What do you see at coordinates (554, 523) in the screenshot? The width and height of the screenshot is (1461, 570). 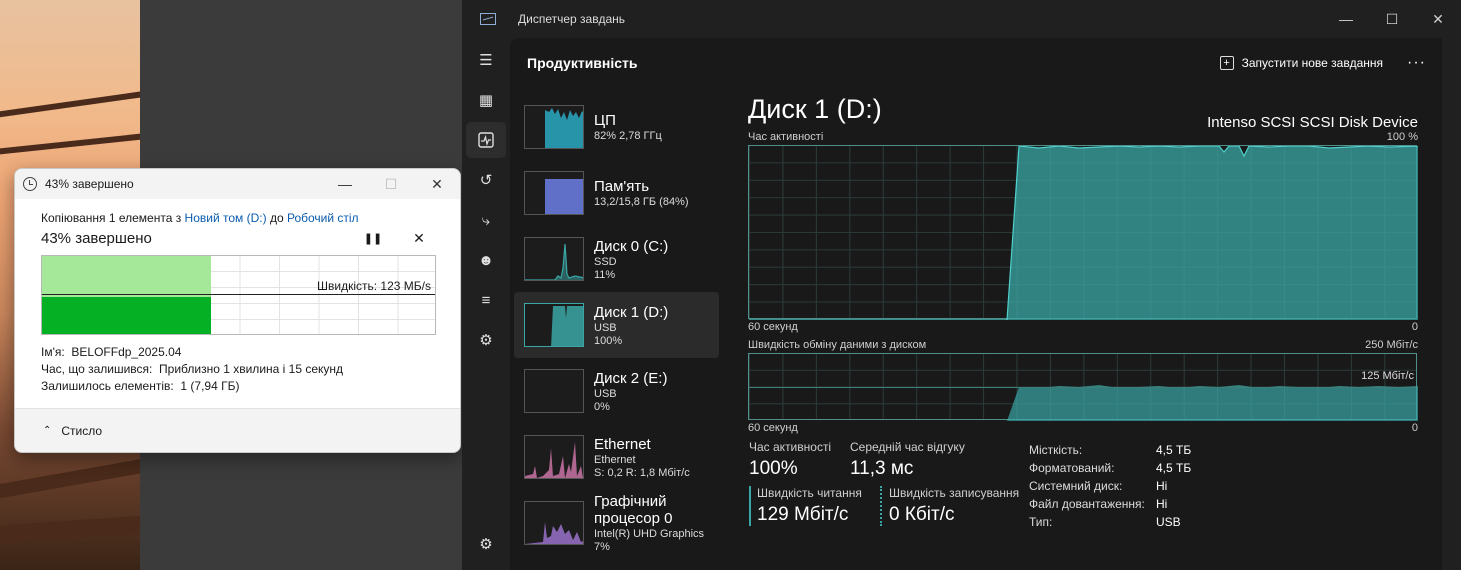 I see `gpu-thumbnail-graph` at bounding box center [554, 523].